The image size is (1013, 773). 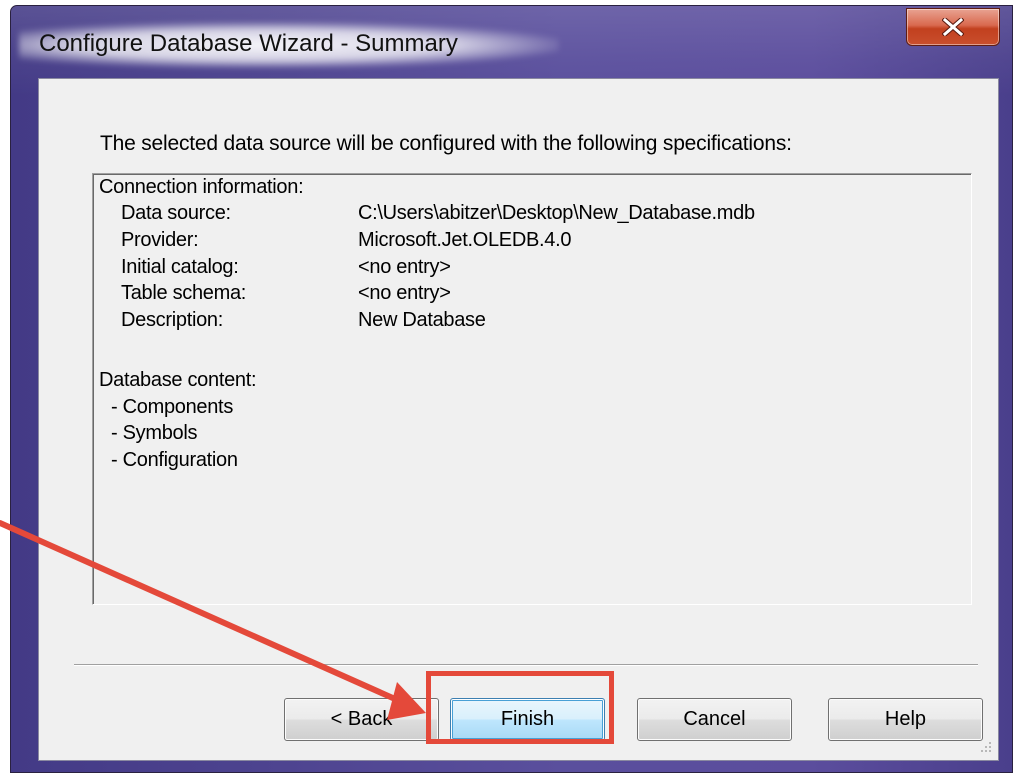 I want to click on resize-grip-icon, so click(x=985, y=748).